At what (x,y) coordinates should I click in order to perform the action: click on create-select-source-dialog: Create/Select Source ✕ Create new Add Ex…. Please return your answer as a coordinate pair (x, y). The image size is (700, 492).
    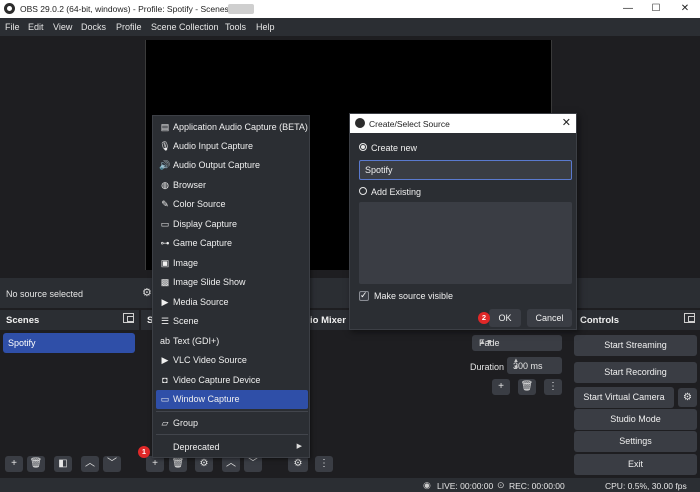
    Looking at the image, I should click on (463, 221).